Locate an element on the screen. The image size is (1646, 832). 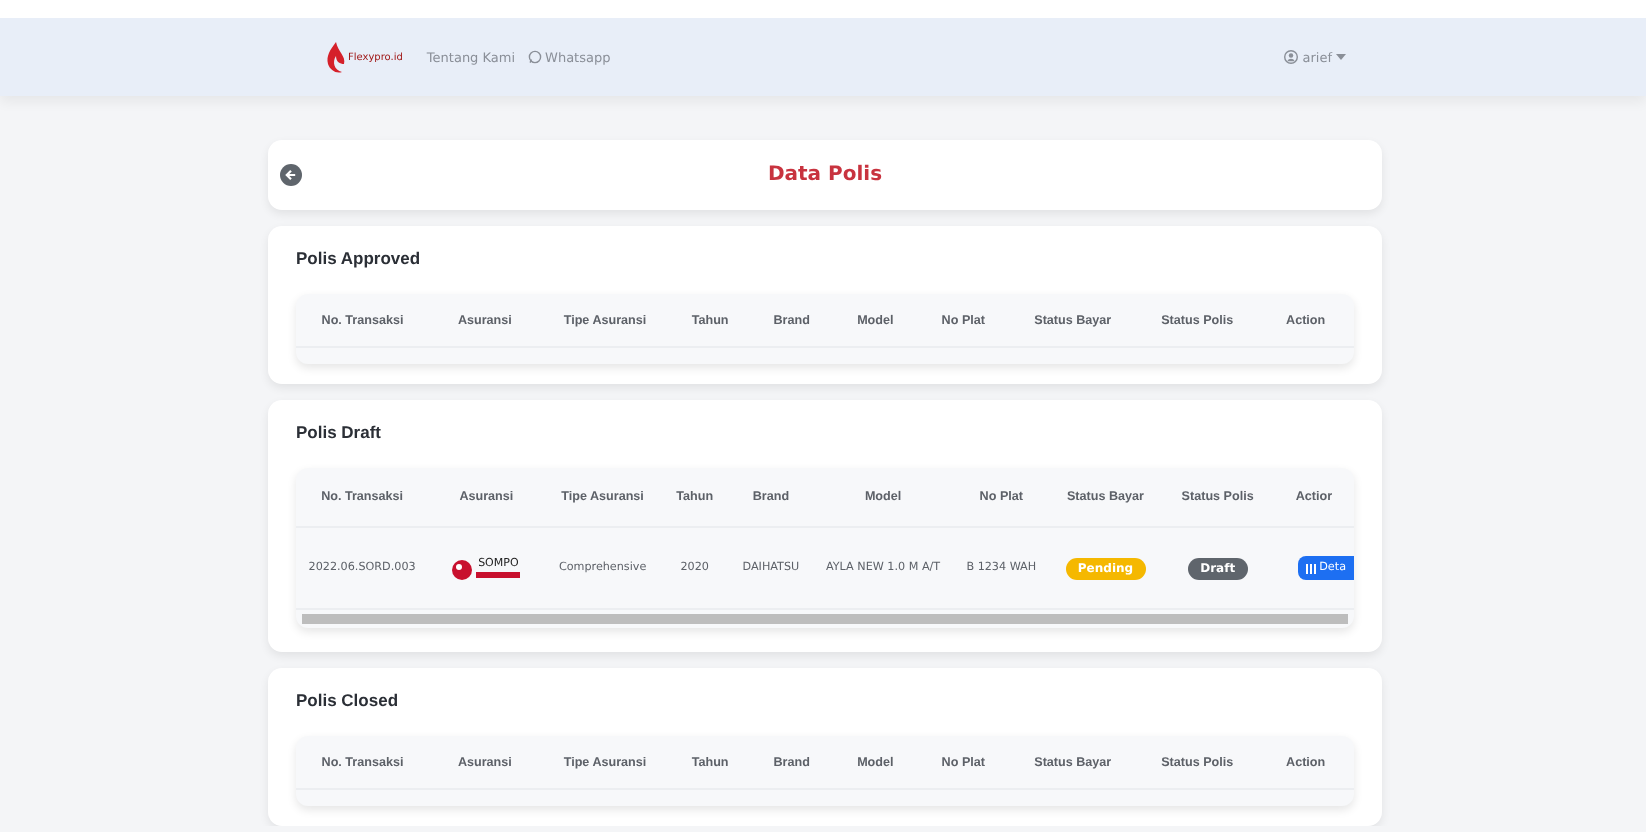
back-button is located at coordinates (291, 175).